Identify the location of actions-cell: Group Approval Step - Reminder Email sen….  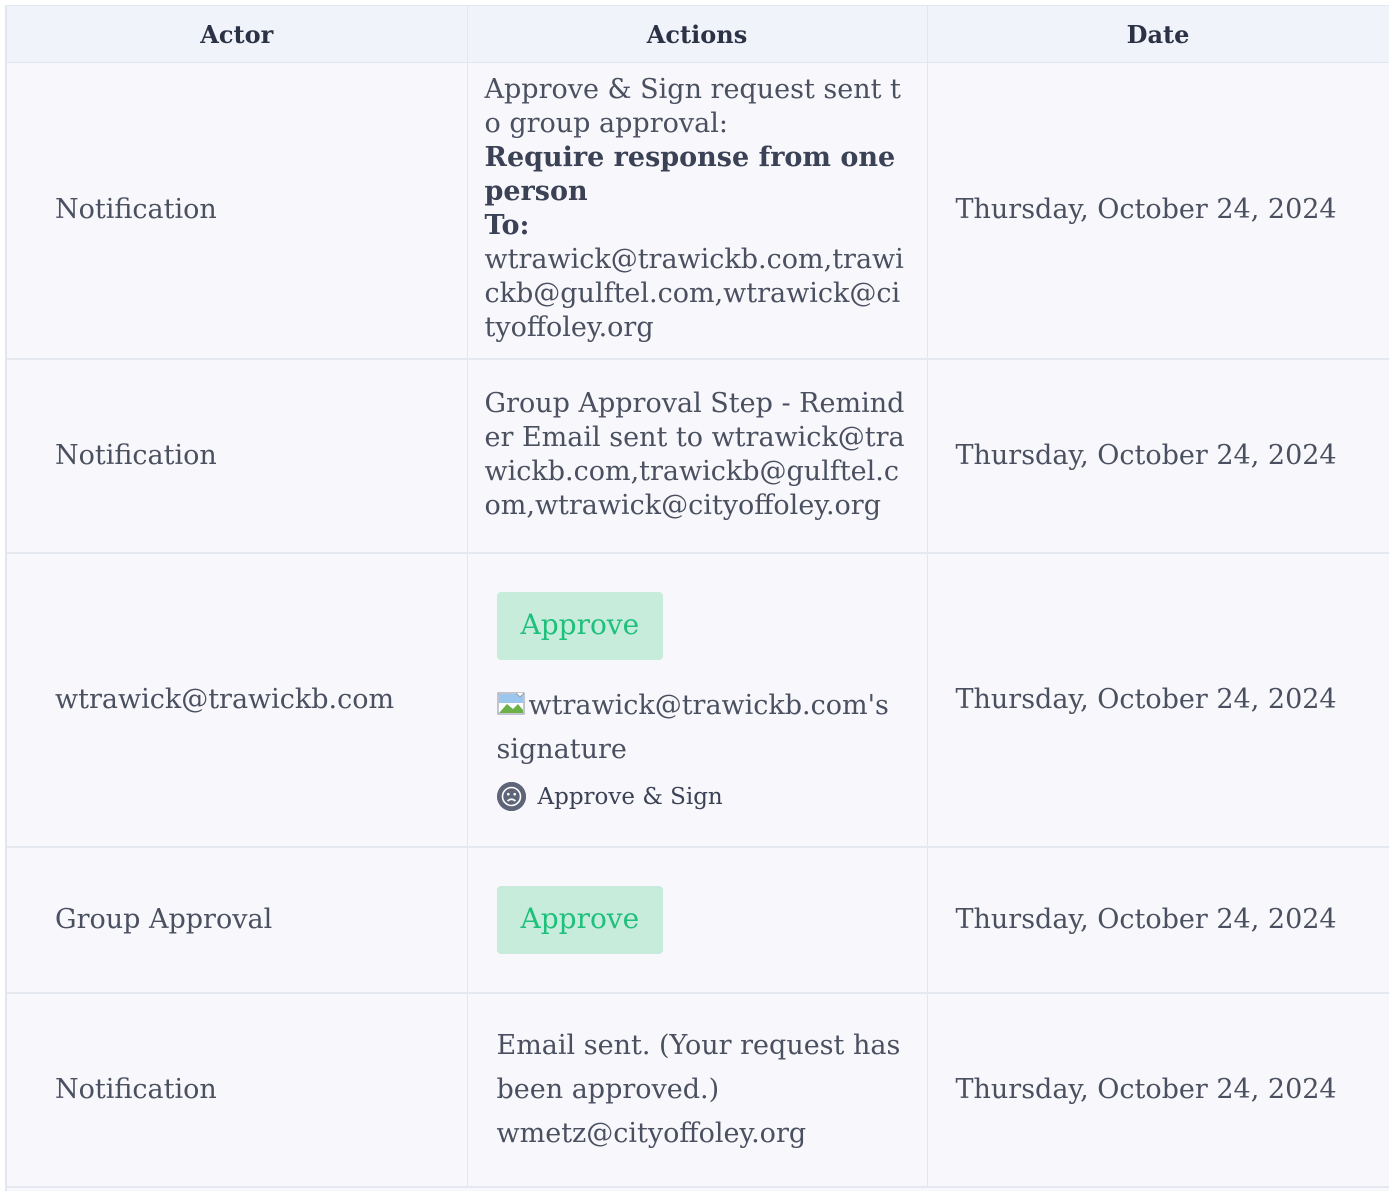
(697, 456).